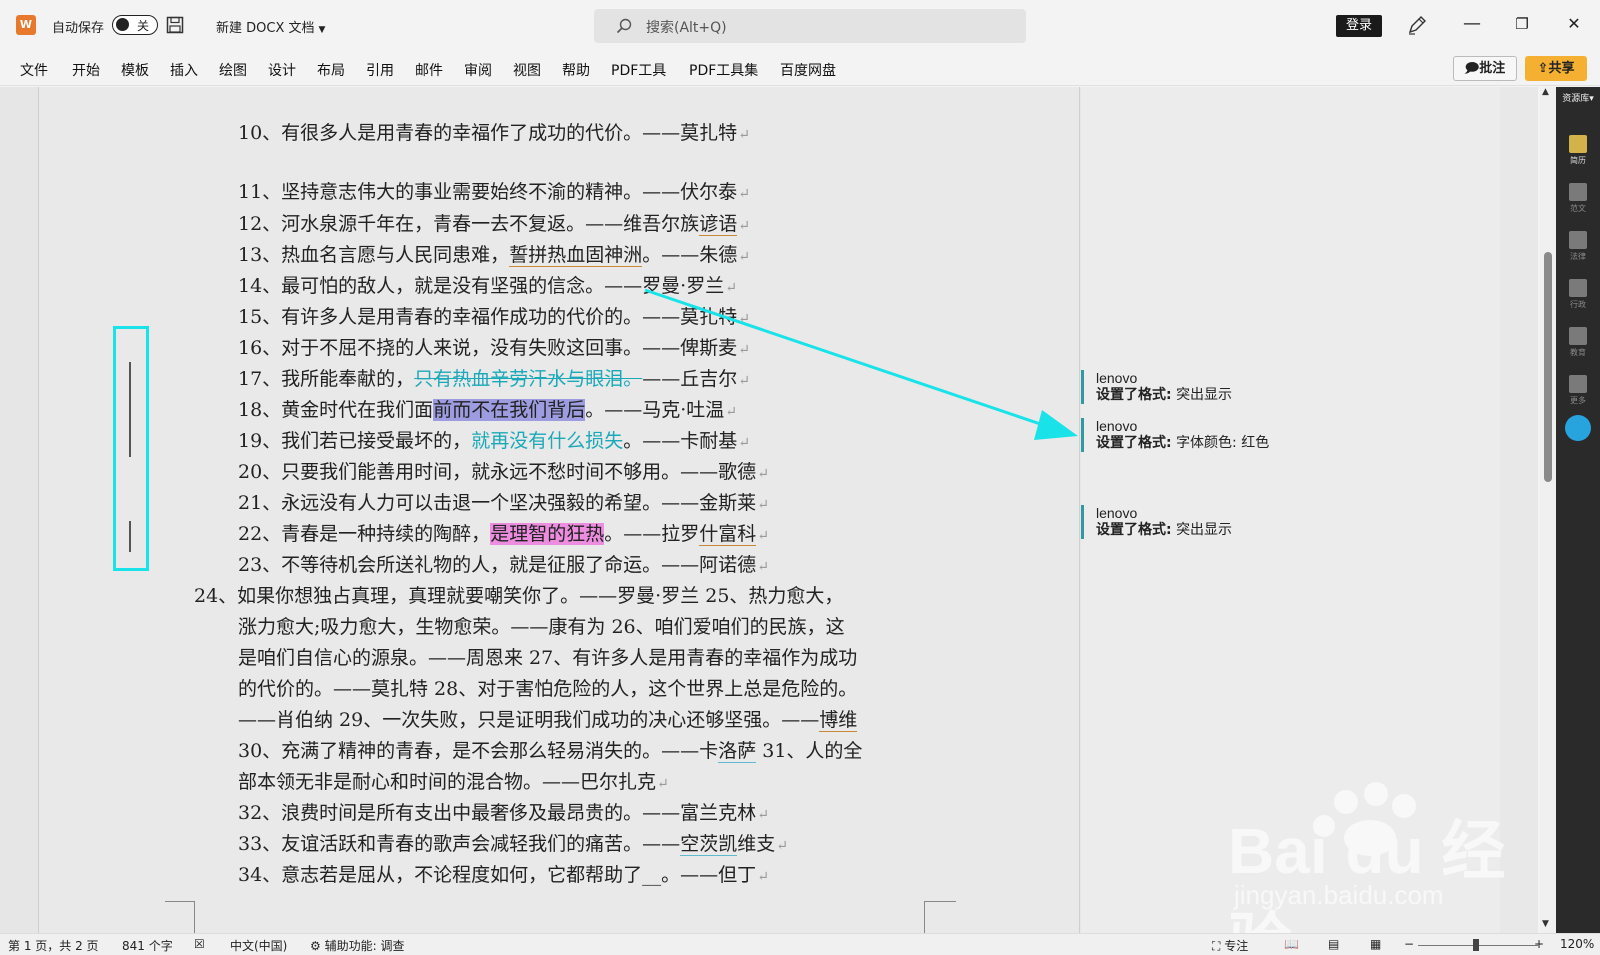 The image size is (1600, 955). I want to click on comment-detail: 设置了格式: 字体颜色: 红色, so click(1183, 443).